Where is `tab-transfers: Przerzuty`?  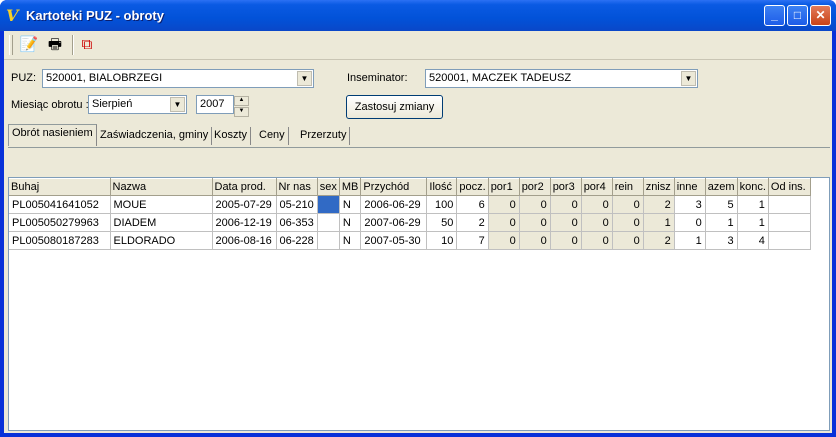 tab-transfers: Przerzuty is located at coordinates (324, 136).